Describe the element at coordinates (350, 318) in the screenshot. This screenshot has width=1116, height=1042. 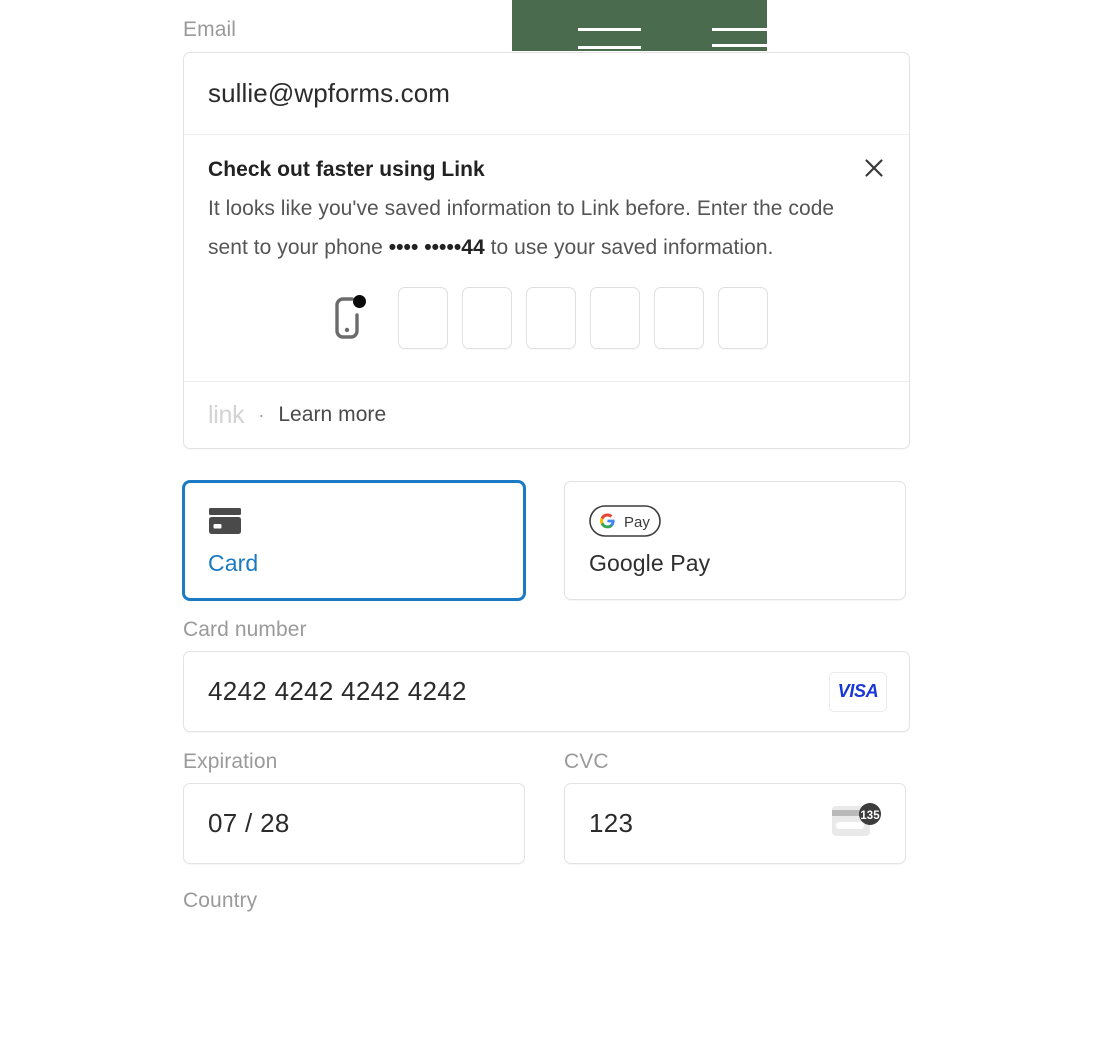
I see `phone-notification-icon` at that location.